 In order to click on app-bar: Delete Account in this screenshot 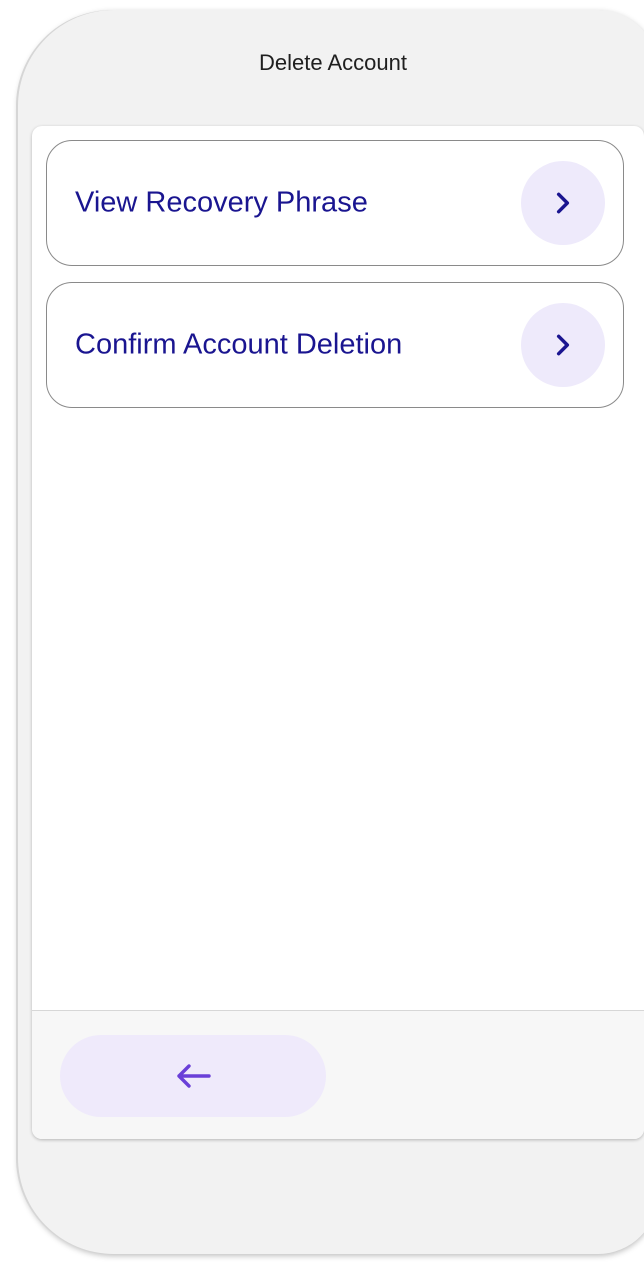, I will do `click(331, 68)`.